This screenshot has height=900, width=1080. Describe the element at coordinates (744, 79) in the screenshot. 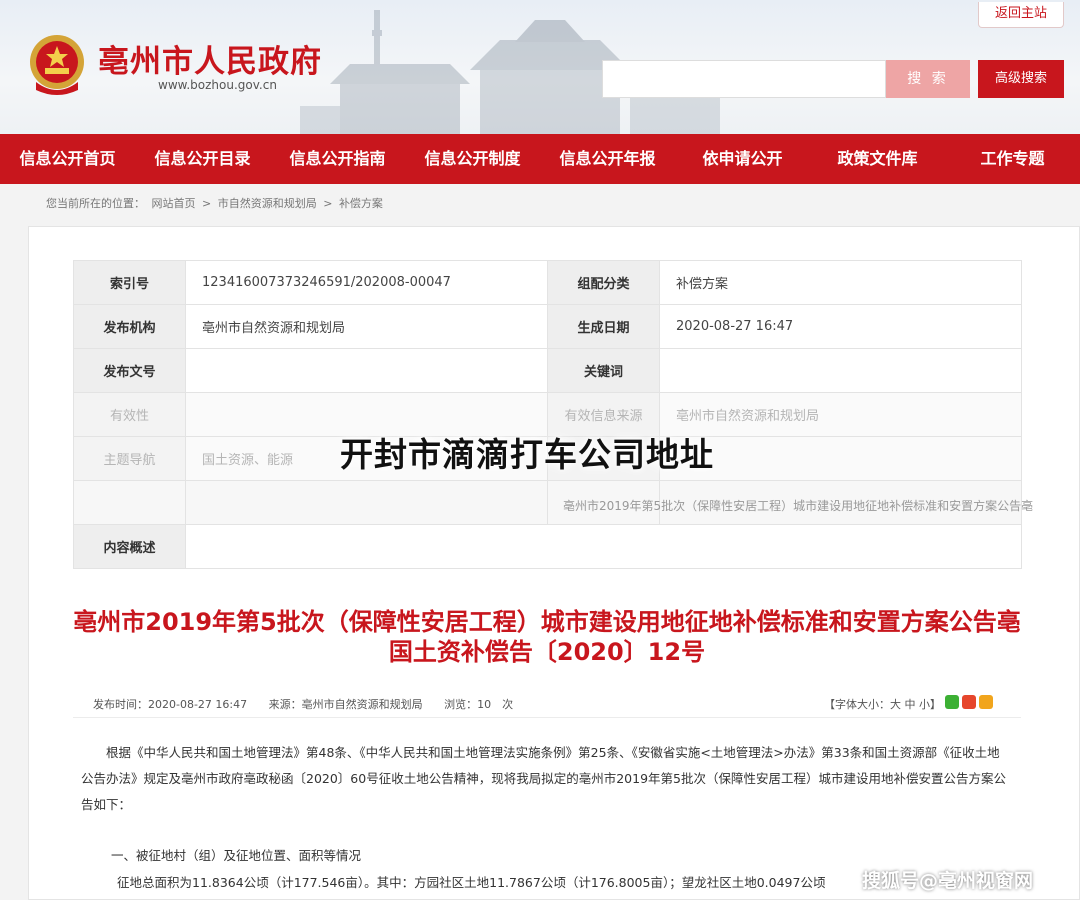

I see `search-input` at that location.